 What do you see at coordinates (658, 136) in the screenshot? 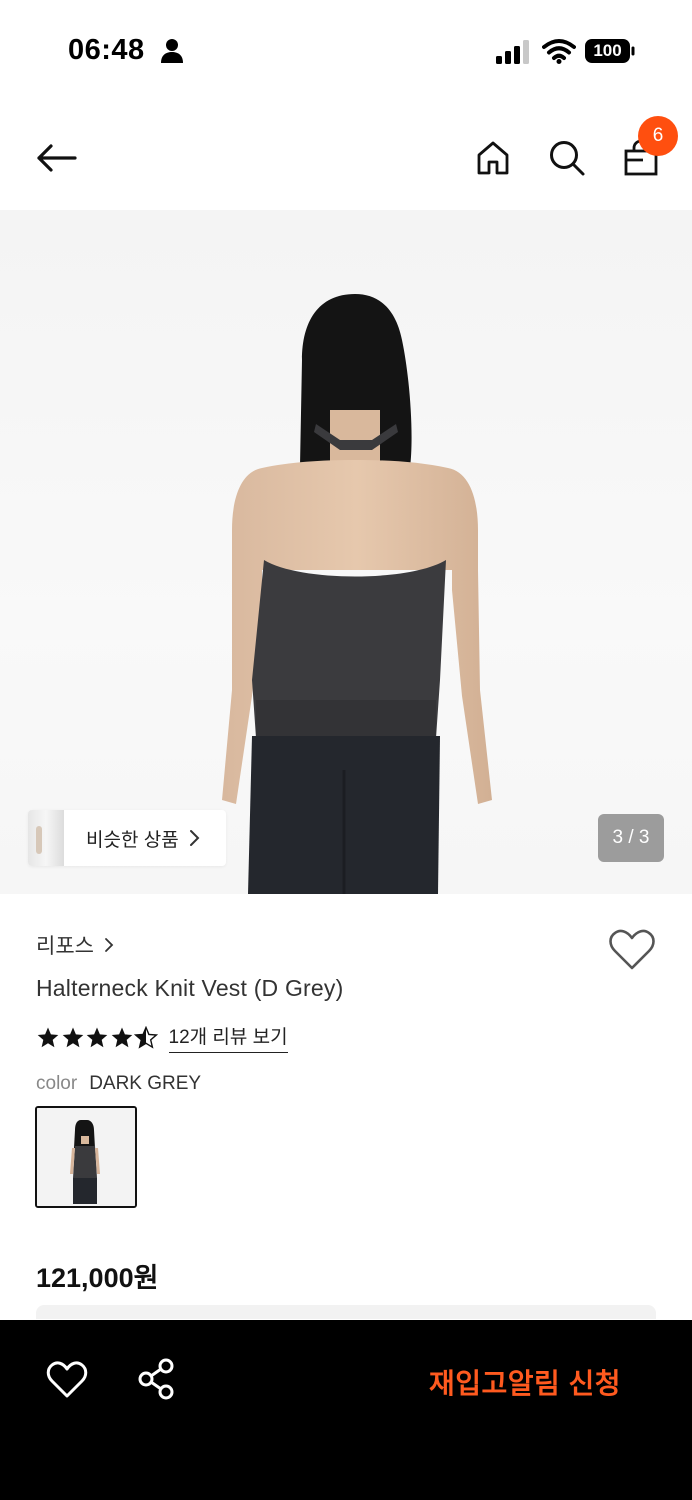
I see `cart-count-badge: 6` at bounding box center [658, 136].